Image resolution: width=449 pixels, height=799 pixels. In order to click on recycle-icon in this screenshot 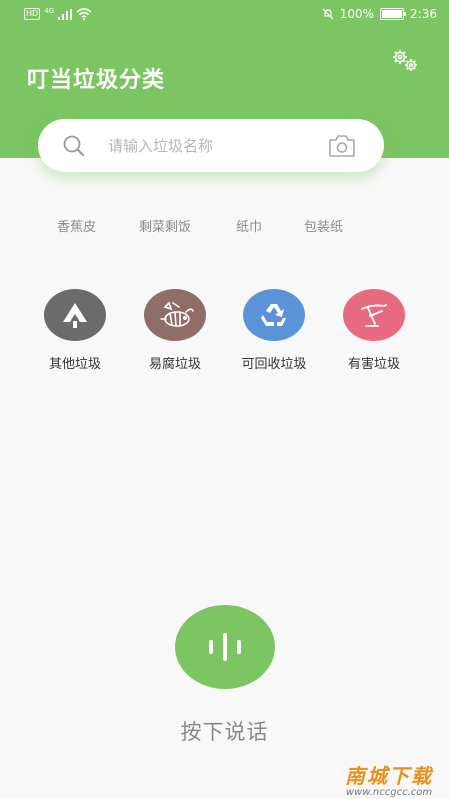, I will do `click(273, 315)`.